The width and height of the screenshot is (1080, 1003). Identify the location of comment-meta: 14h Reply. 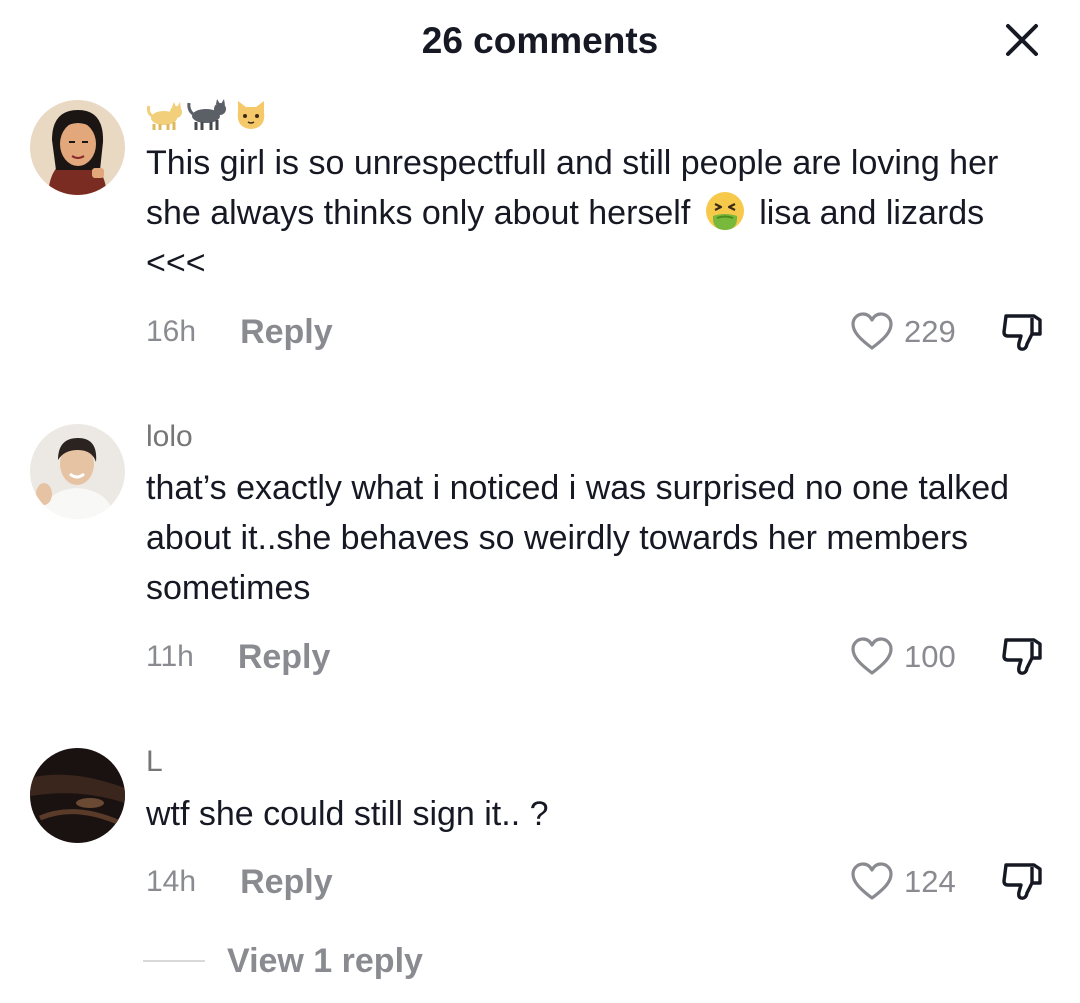
(239, 882).